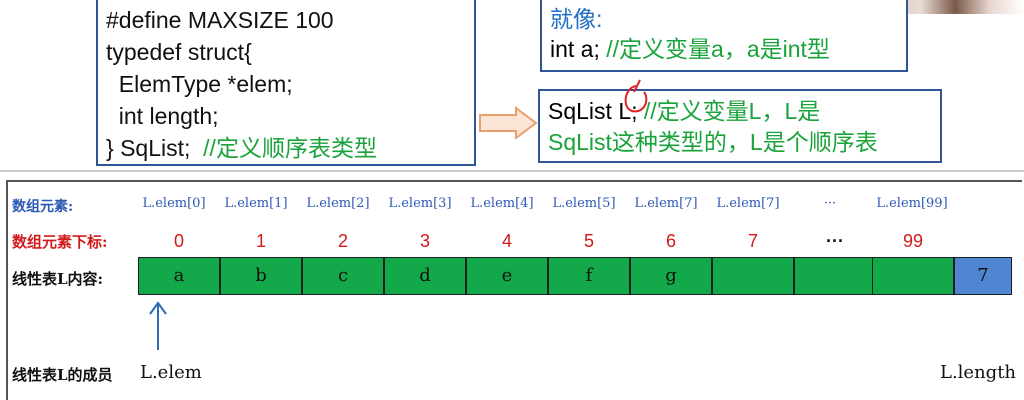  Describe the element at coordinates (179, 52) in the screenshot. I see `code-line-typedef: typedef struct{` at that location.